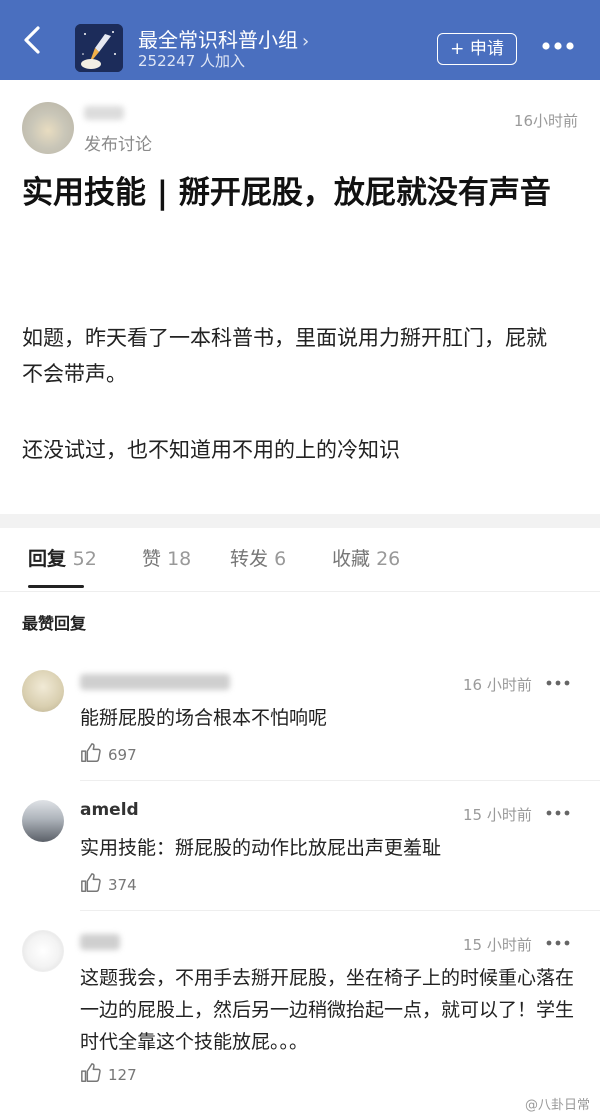  Describe the element at coordinates (166, 557) in the screenshot. I see `tab-likes: 赞 18` at that location.